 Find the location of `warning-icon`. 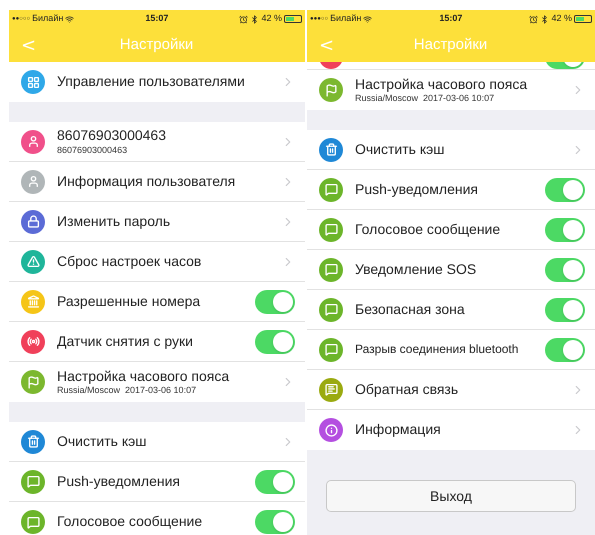

warning-icon is located at coordinates (33, 262).